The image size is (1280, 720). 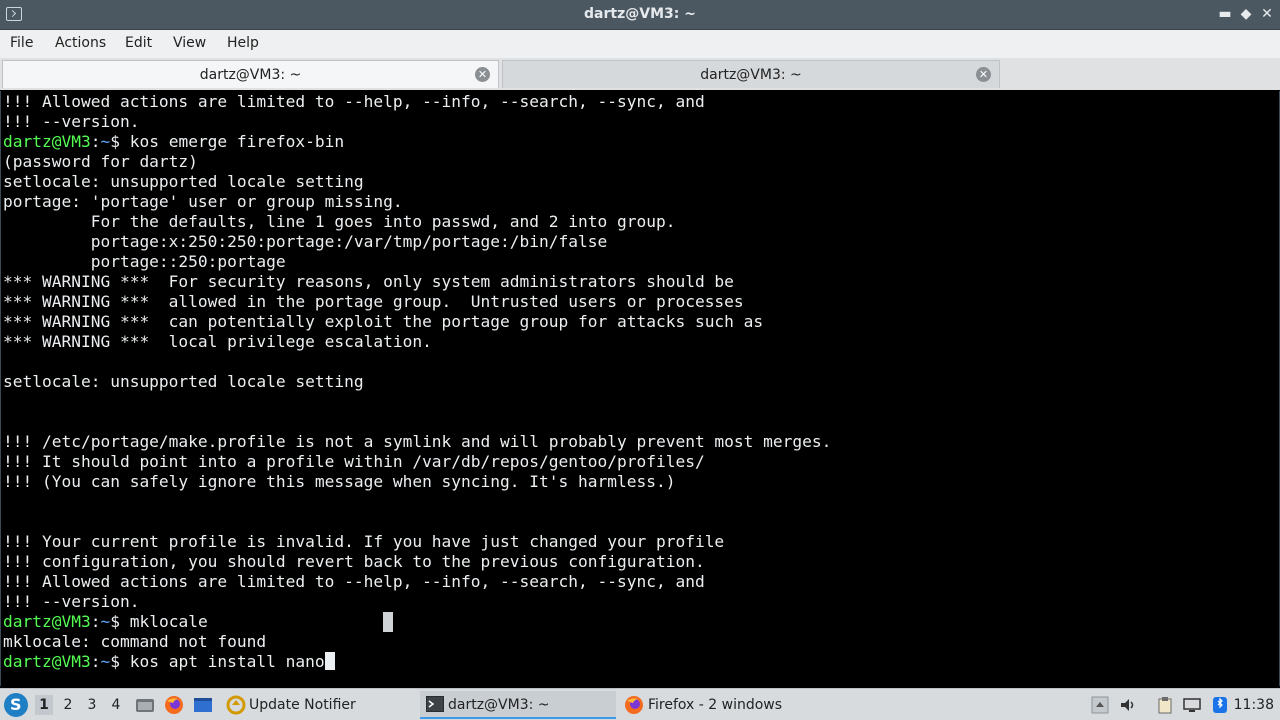 What do you see at coordinates (68, 705) in the screenshot?
I see `desktop-2-button: 2` at bounding box center [68, 705].